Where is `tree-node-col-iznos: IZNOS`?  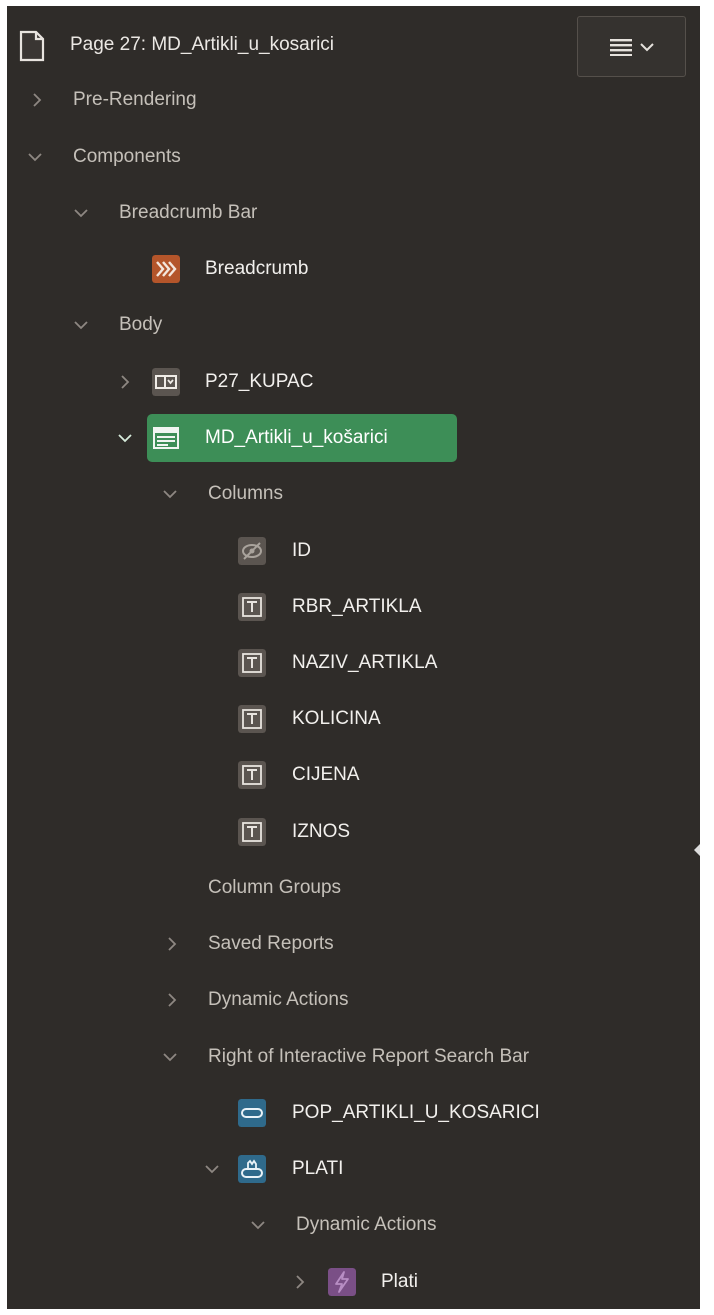
tree-node-col-iznos: IZNOS is located at coordinates (353, 832).